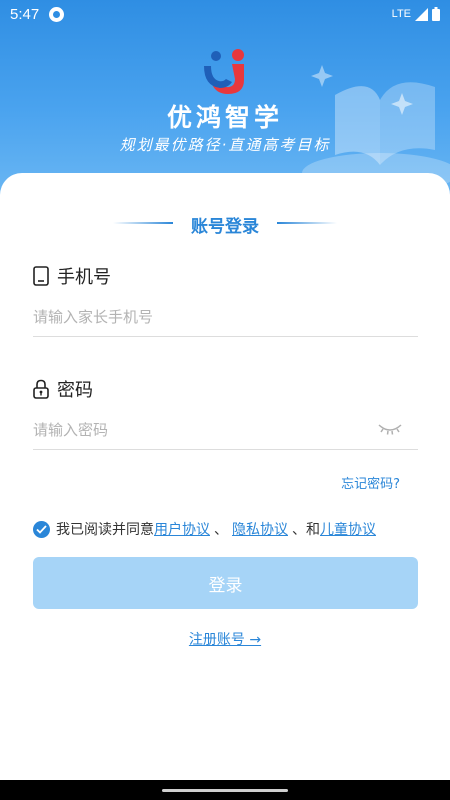 This screenshot has width=450, height=800. I want to click on eye-closed-icon, so click(390, 429).